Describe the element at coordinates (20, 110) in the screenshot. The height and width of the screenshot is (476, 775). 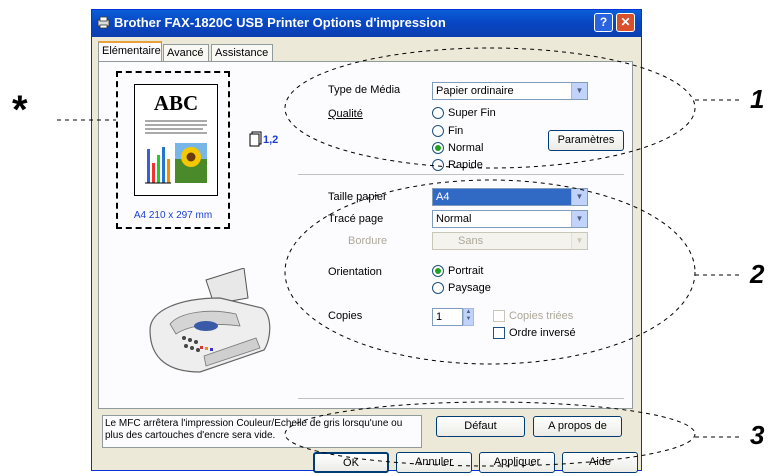
I see `annotation-asterisk: *` at that location.